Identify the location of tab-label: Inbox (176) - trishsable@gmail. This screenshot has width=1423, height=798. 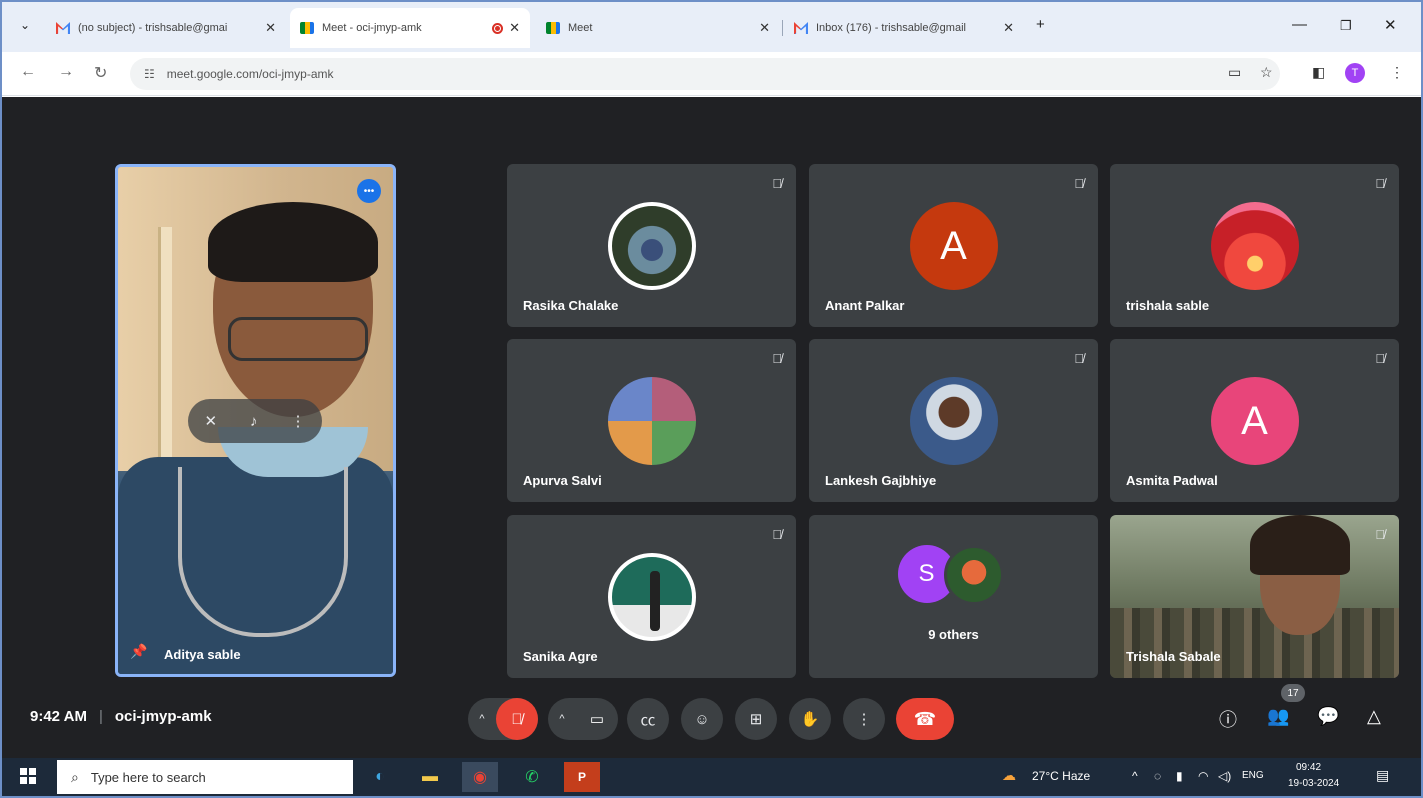
(891, 28).